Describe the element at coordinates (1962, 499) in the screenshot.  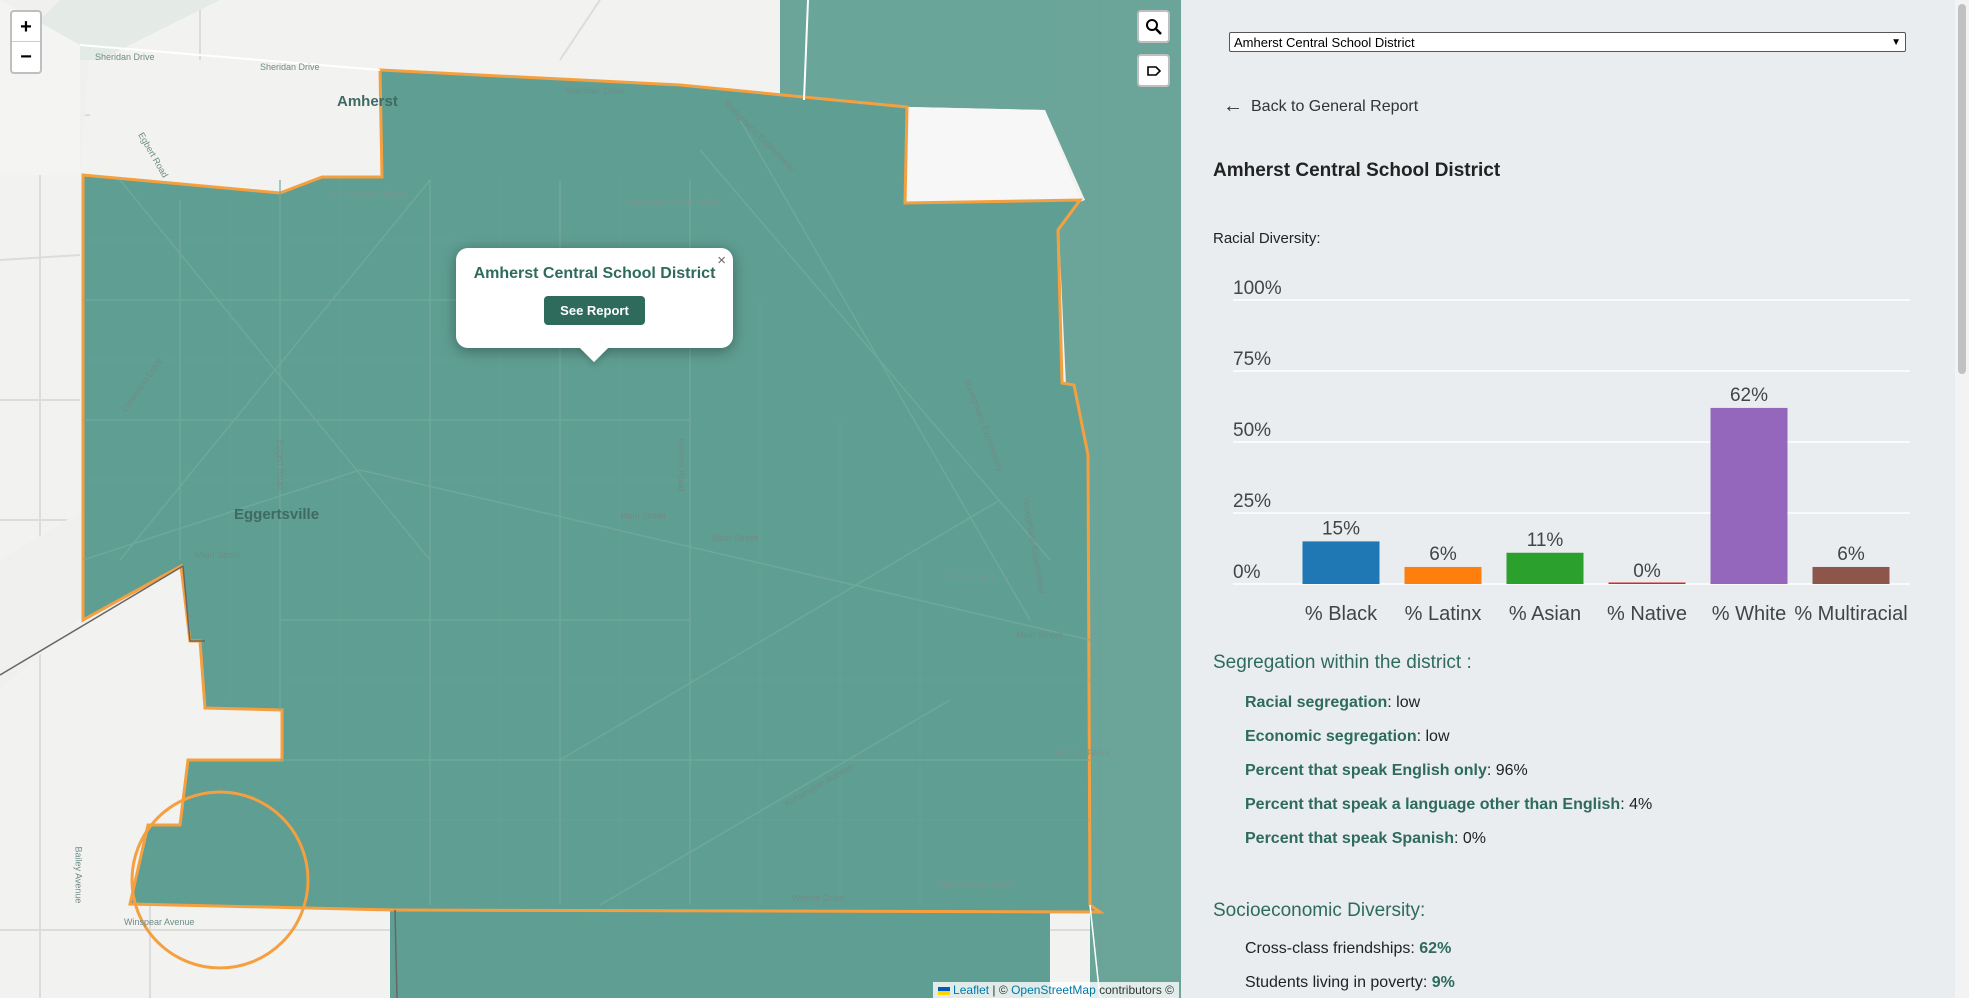
I see `scrollbar` at that location.